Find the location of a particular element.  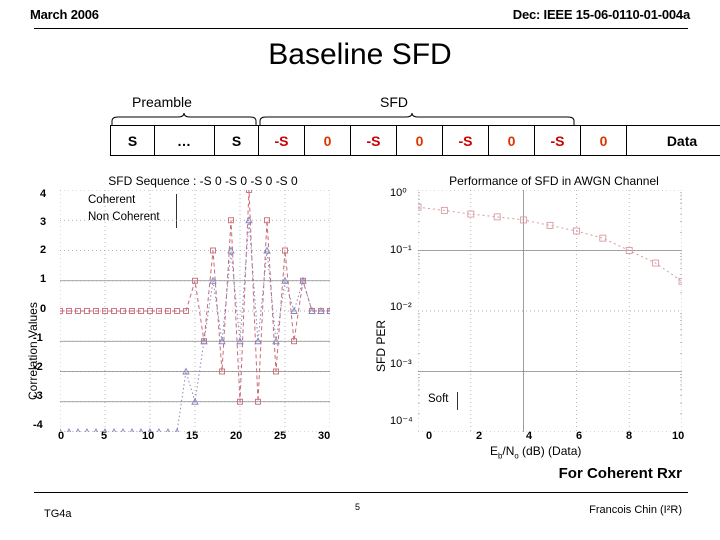

header-divider is located at coordinates (361, 28).